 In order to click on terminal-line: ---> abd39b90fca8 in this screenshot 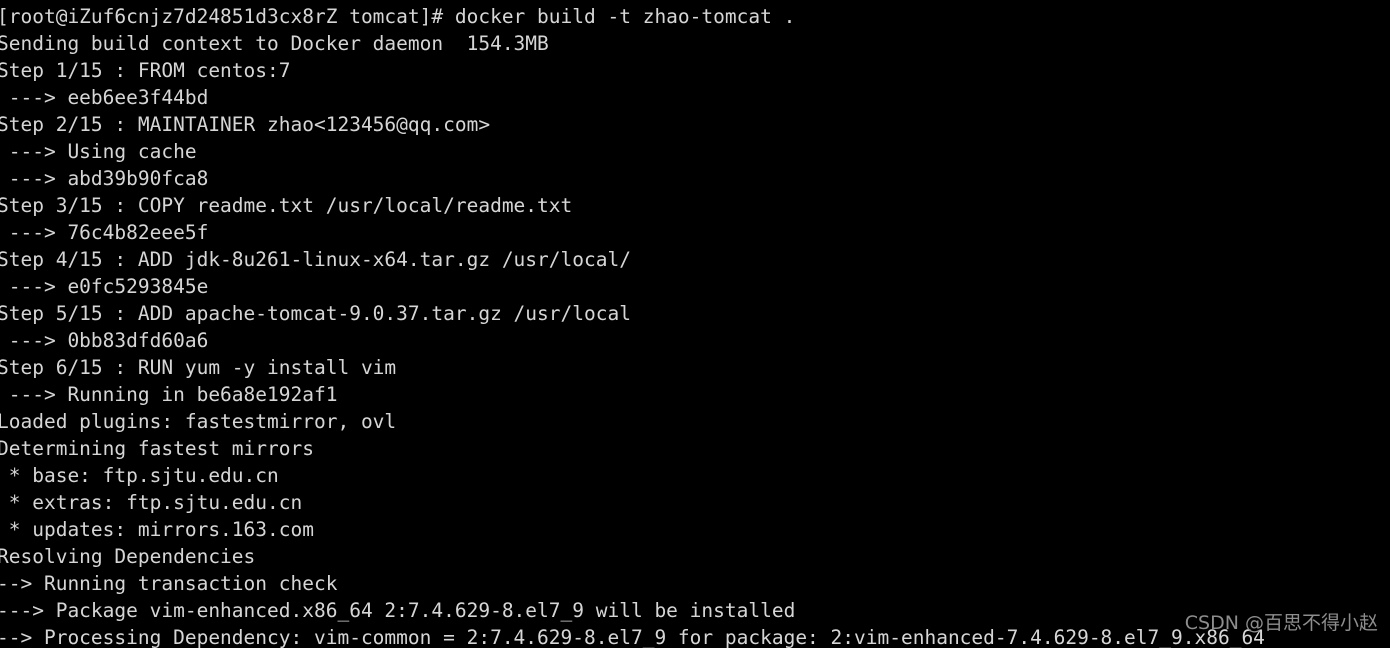, I will do `click(104, 178)`.